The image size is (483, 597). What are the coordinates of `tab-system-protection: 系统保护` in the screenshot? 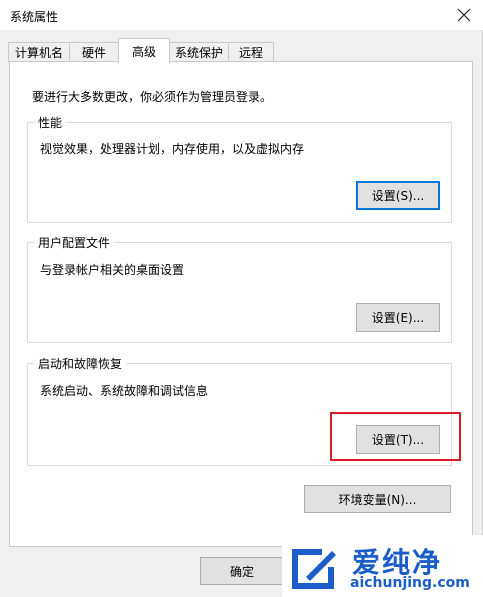 It's located at (199, 52).